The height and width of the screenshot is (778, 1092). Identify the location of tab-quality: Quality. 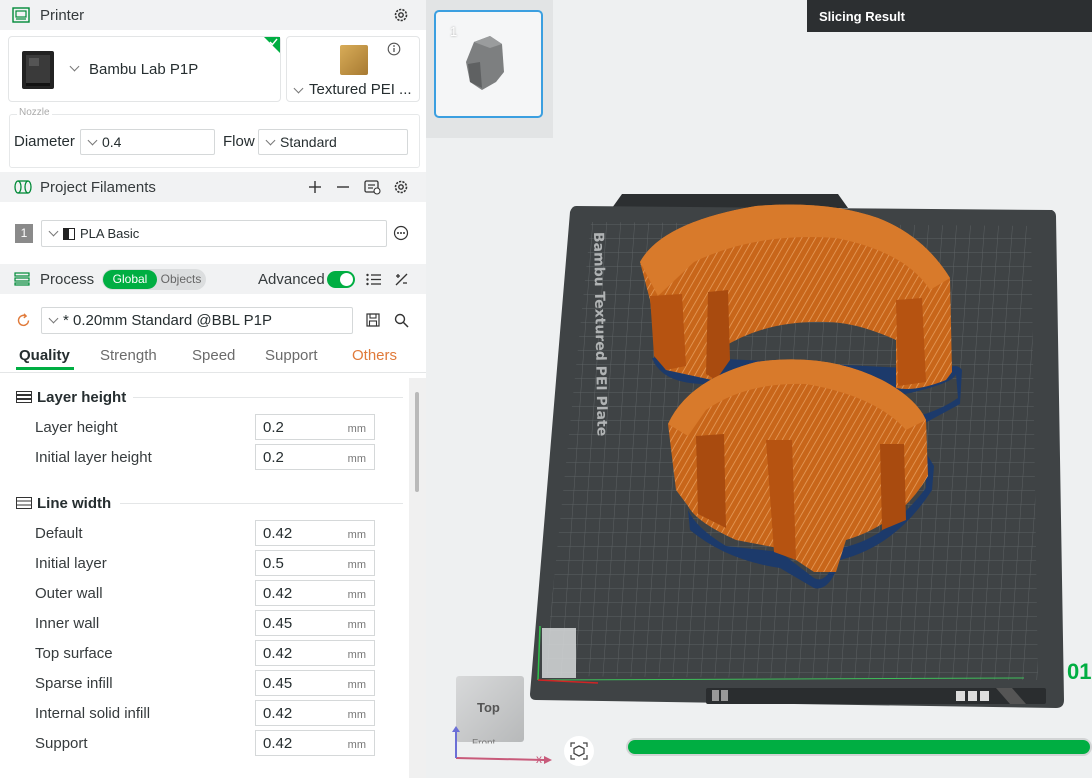
(44, 355).